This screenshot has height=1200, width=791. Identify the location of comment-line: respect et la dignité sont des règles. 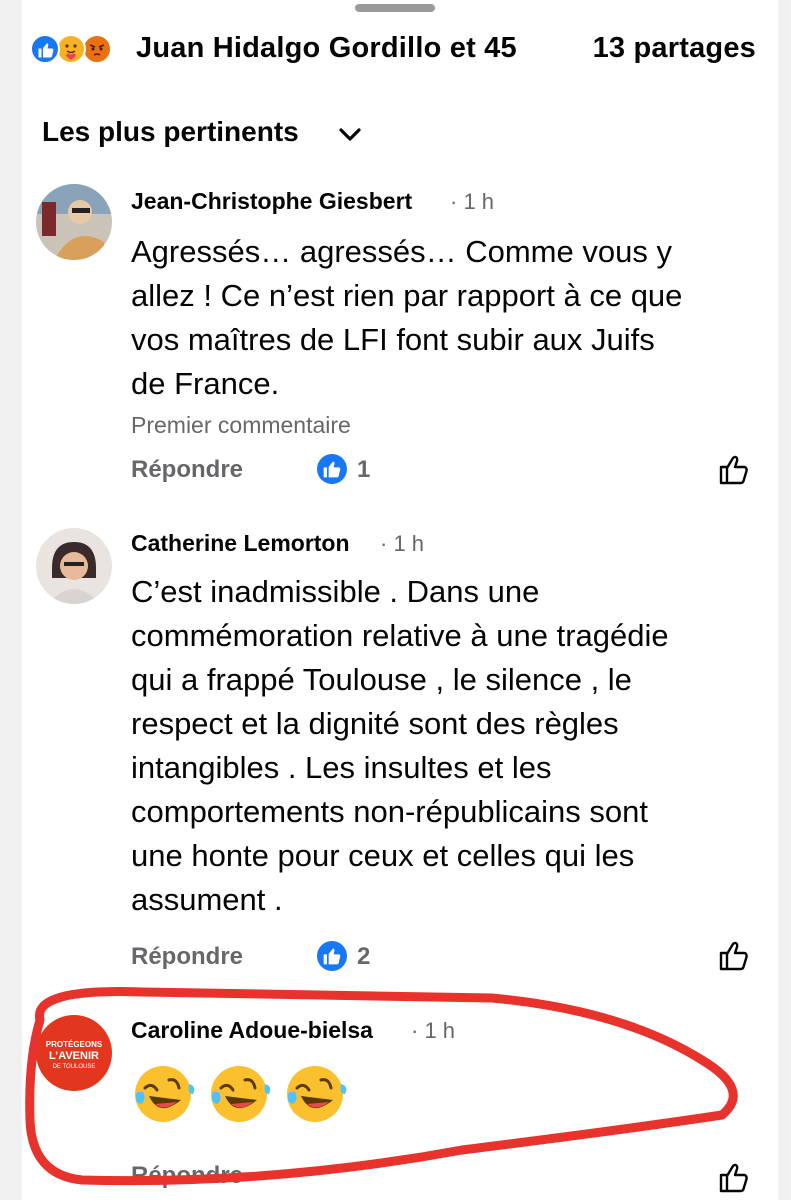
(375, 723).